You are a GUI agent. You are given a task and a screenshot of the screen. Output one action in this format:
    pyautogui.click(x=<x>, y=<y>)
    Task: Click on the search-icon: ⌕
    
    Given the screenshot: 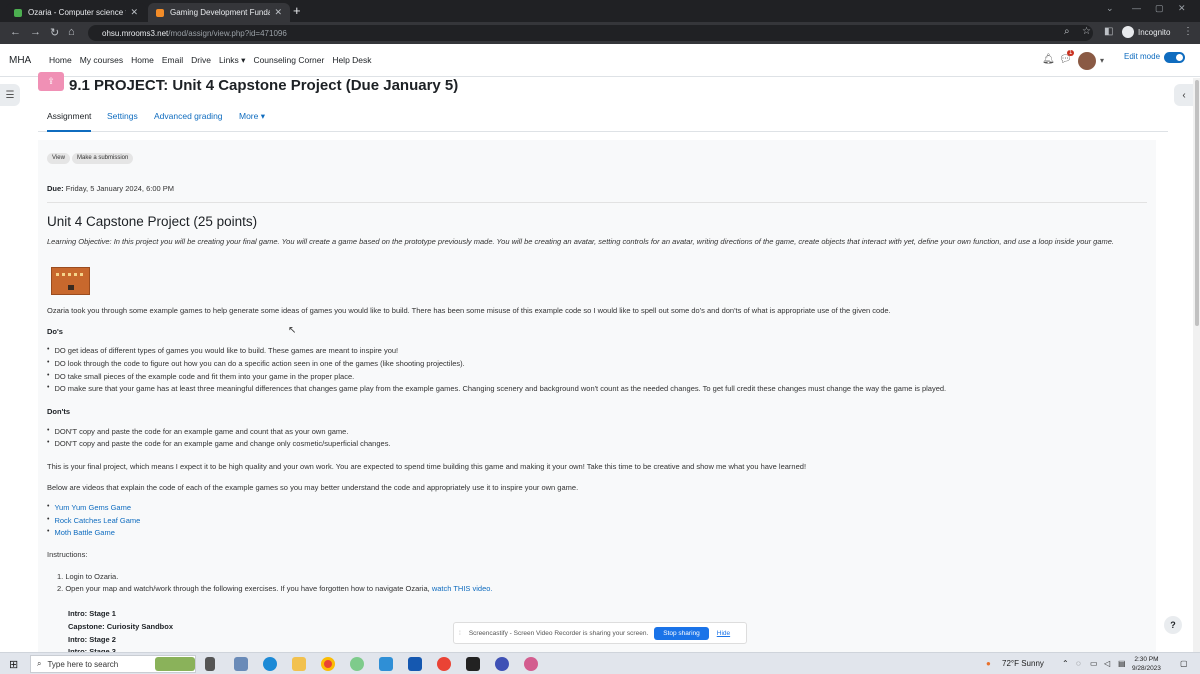 What is the action you would take?
    pyautogui.click(x=39, y=663)
    